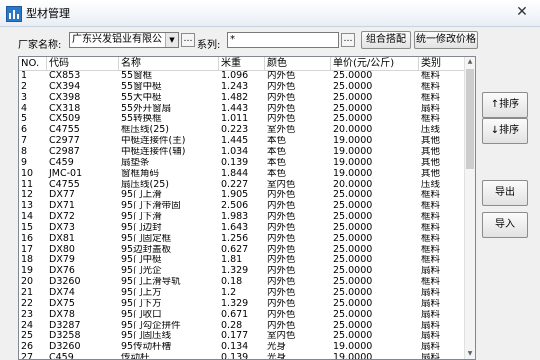 Image resolution: width=540 pixels, height=360 pixels. Describe the element at coordinates (117, 39) in the screenshot. I see `vendor-value: 广东兴发铝业有限公` at that location.